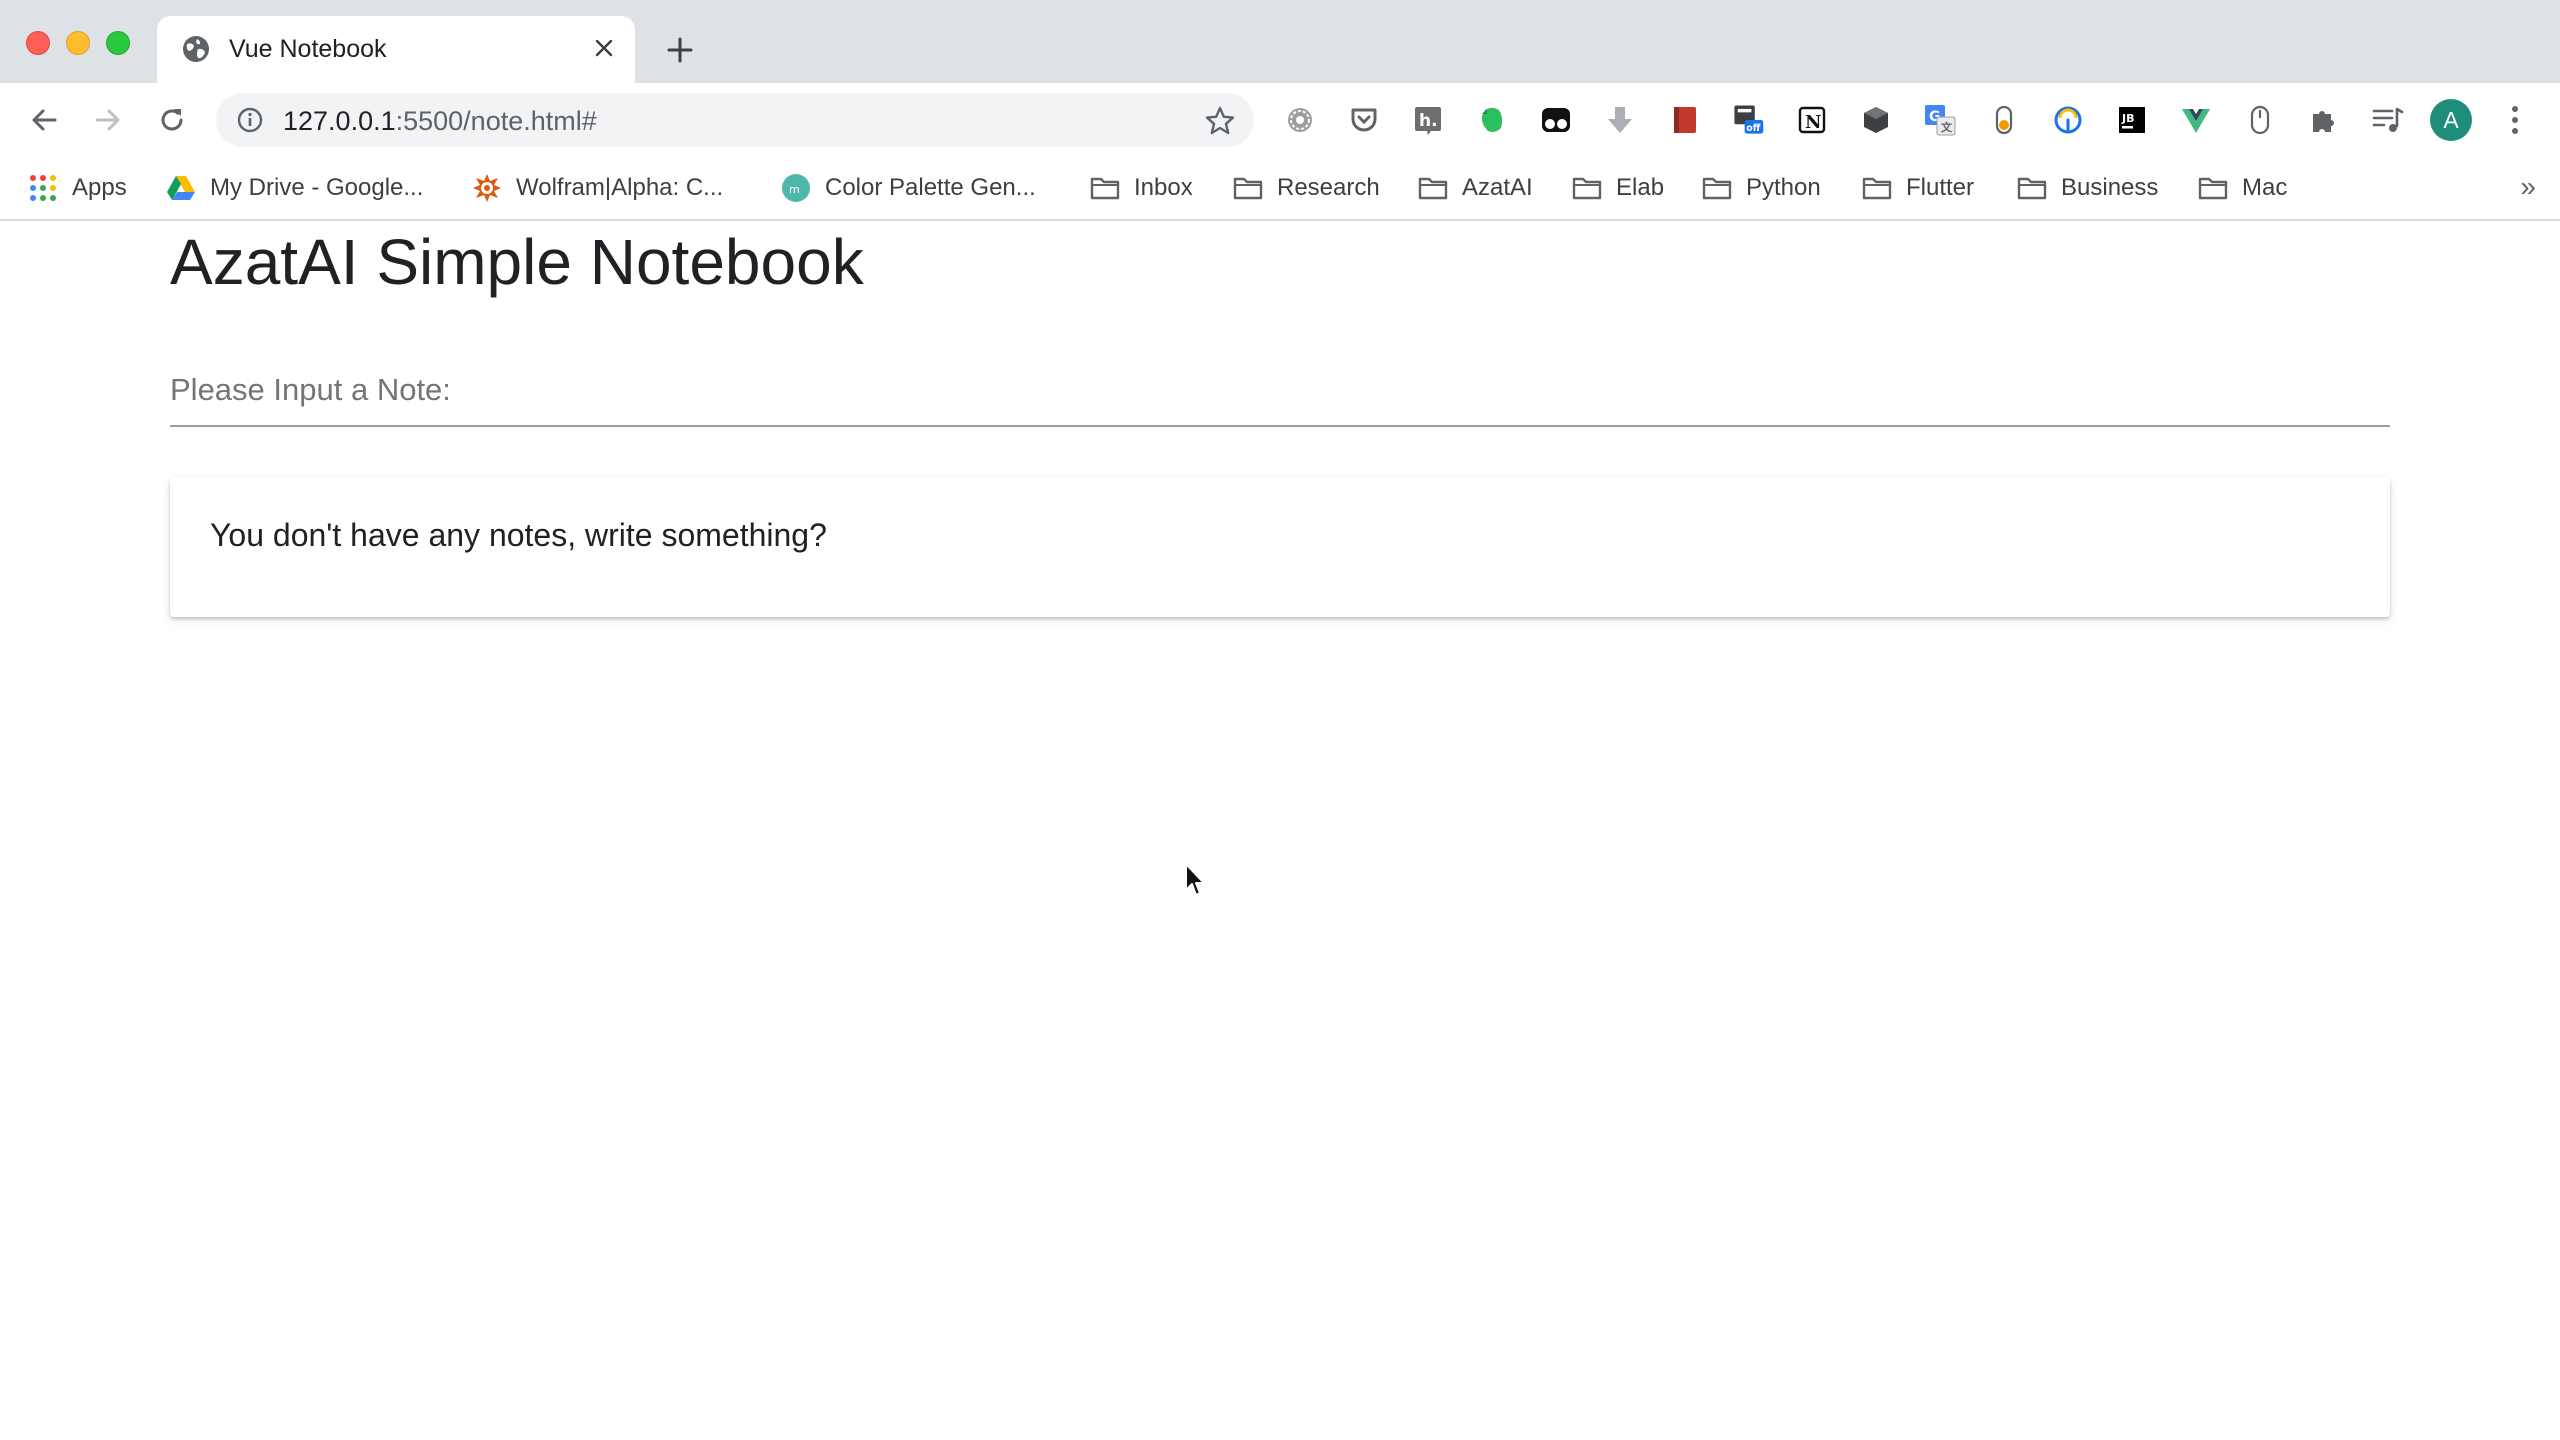 The height and width of the screenshot is (1440, 2560). What do you see at coordinates (1556, 120) in the screenshot?
I see `tampermonkey-extension-icon` at bounding box center [1556, 120].